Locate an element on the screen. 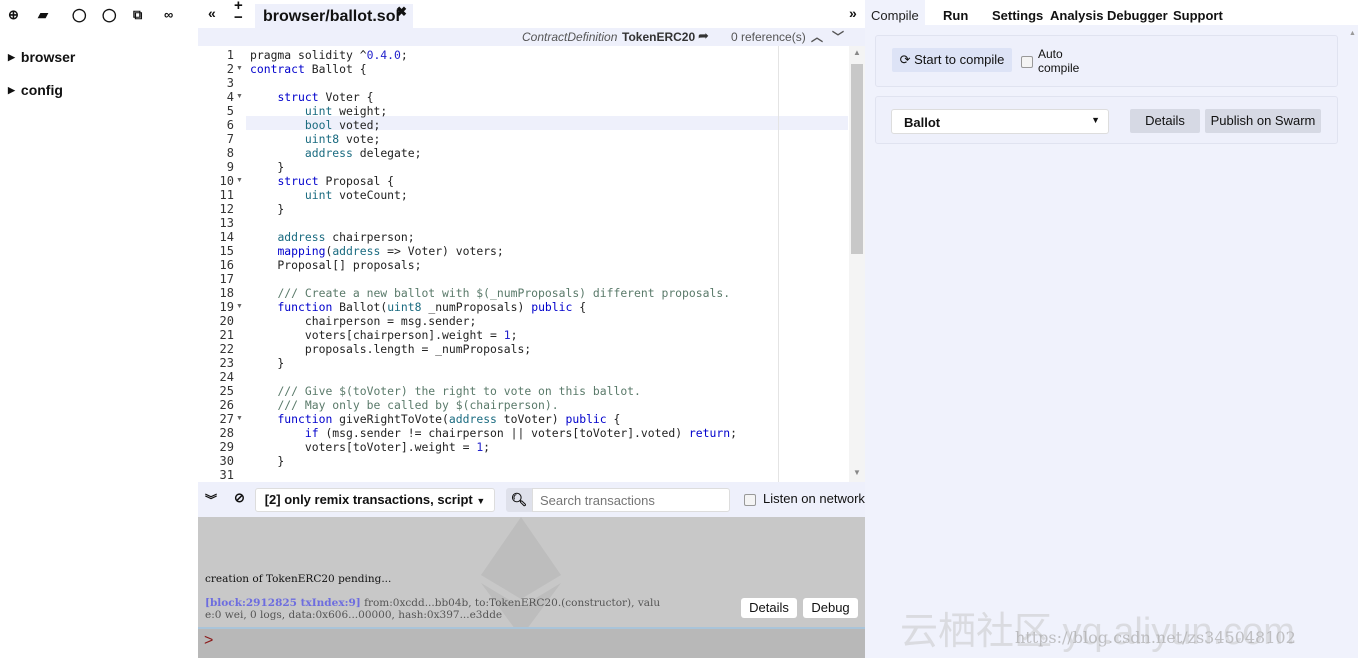 This screenshot has height=658, width=1358. code-line: struct Proposal { is located at coordinates (322, 181).